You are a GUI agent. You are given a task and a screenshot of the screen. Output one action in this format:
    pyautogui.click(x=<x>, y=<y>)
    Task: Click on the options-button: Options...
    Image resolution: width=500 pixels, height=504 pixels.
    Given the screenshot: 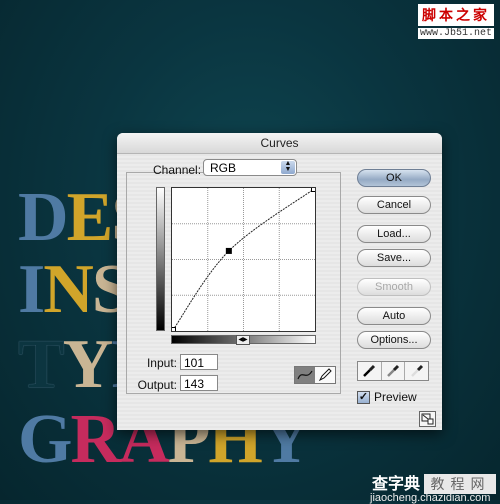 What is the action you would take?
    pyautogui.click(x=394, y=340)
    